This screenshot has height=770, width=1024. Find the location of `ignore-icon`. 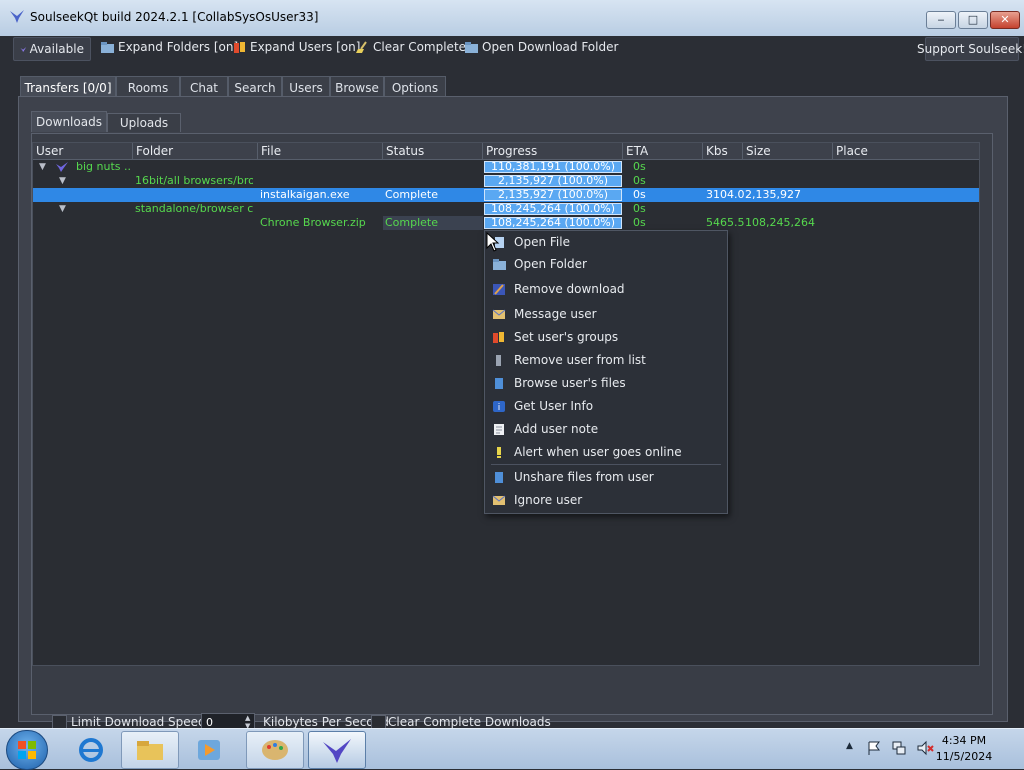

ignore-icon is located at coordinates (499, 500).